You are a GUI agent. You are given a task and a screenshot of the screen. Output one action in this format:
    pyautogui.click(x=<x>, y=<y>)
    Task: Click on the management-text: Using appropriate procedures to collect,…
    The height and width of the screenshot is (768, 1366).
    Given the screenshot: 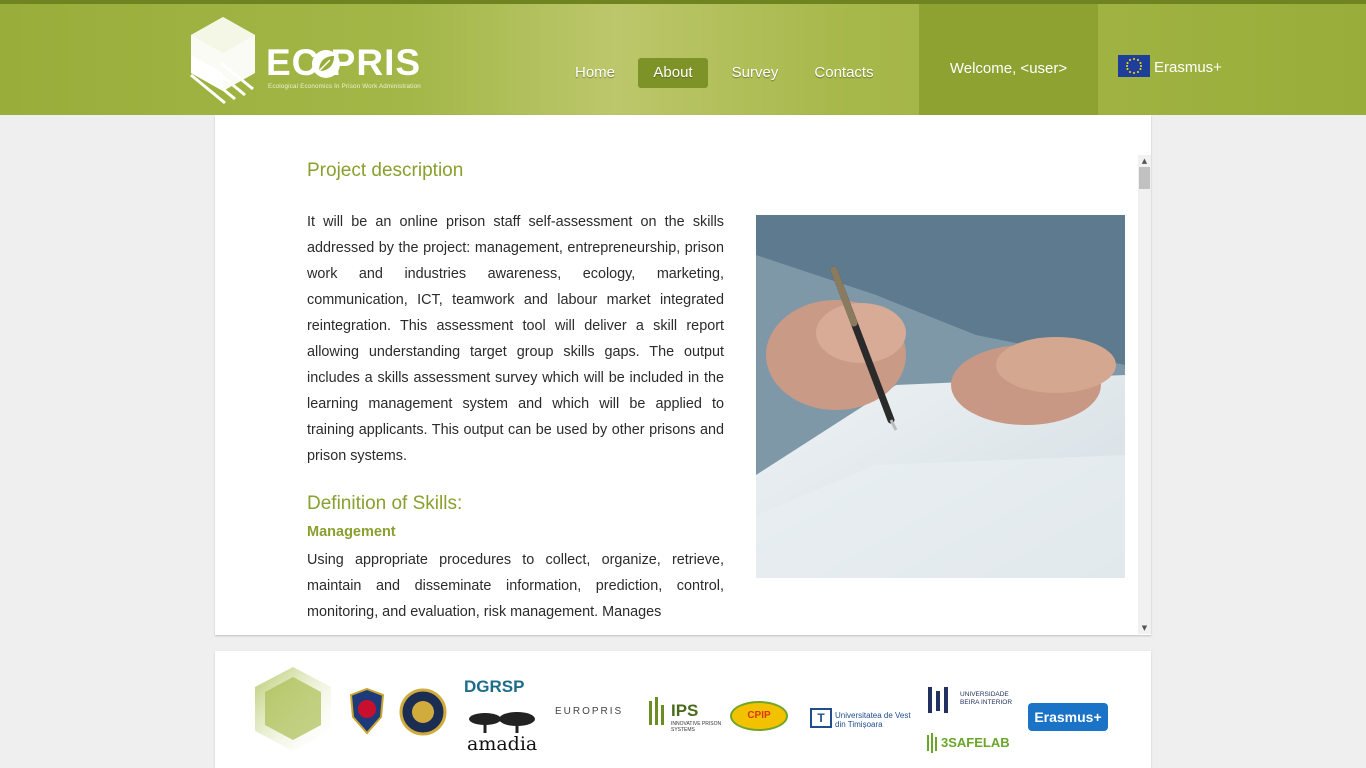 What is the action you would take?
    pyautogui.click(x=515, y=586)
    